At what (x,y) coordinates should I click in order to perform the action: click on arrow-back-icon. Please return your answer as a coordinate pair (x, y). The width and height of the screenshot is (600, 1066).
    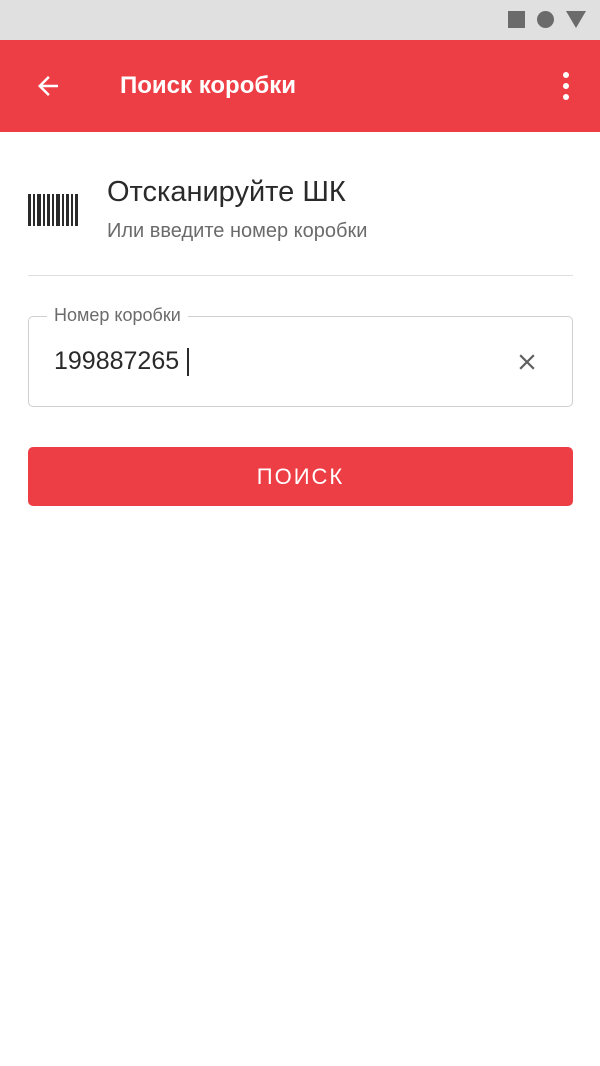
    Looking at the image, I should click on (48, 86).